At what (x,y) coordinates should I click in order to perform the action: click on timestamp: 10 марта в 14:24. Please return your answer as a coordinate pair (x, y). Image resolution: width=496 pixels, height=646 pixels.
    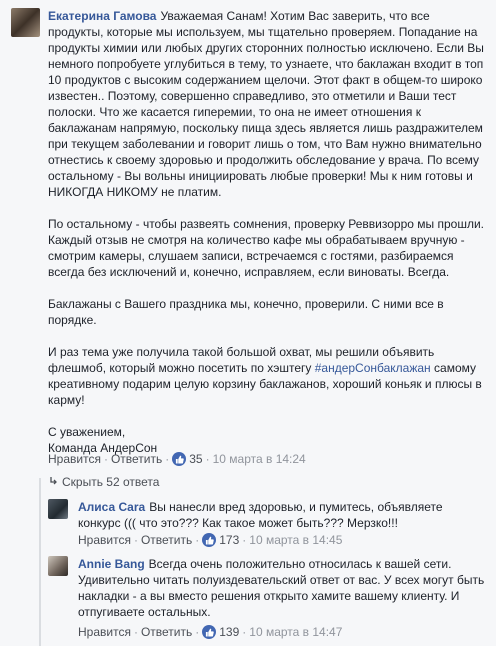
    Looking at the image, I should click on (259, 459).